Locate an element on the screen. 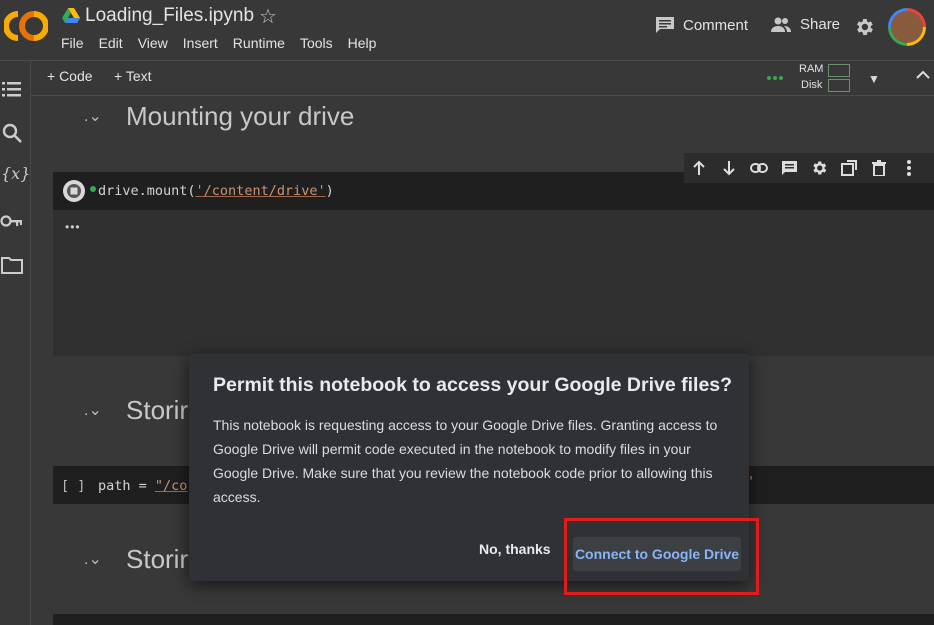 This screenshot has height=625, width=934. user-avatar is located at coordinates (907, 27).